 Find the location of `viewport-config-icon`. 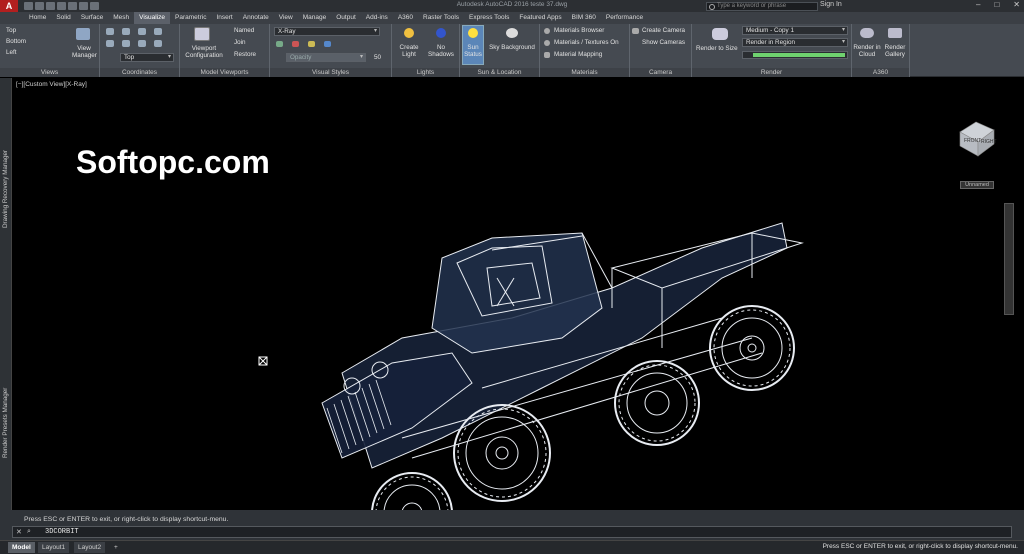

viewport-config-icon is located at coordinates (202, 34).